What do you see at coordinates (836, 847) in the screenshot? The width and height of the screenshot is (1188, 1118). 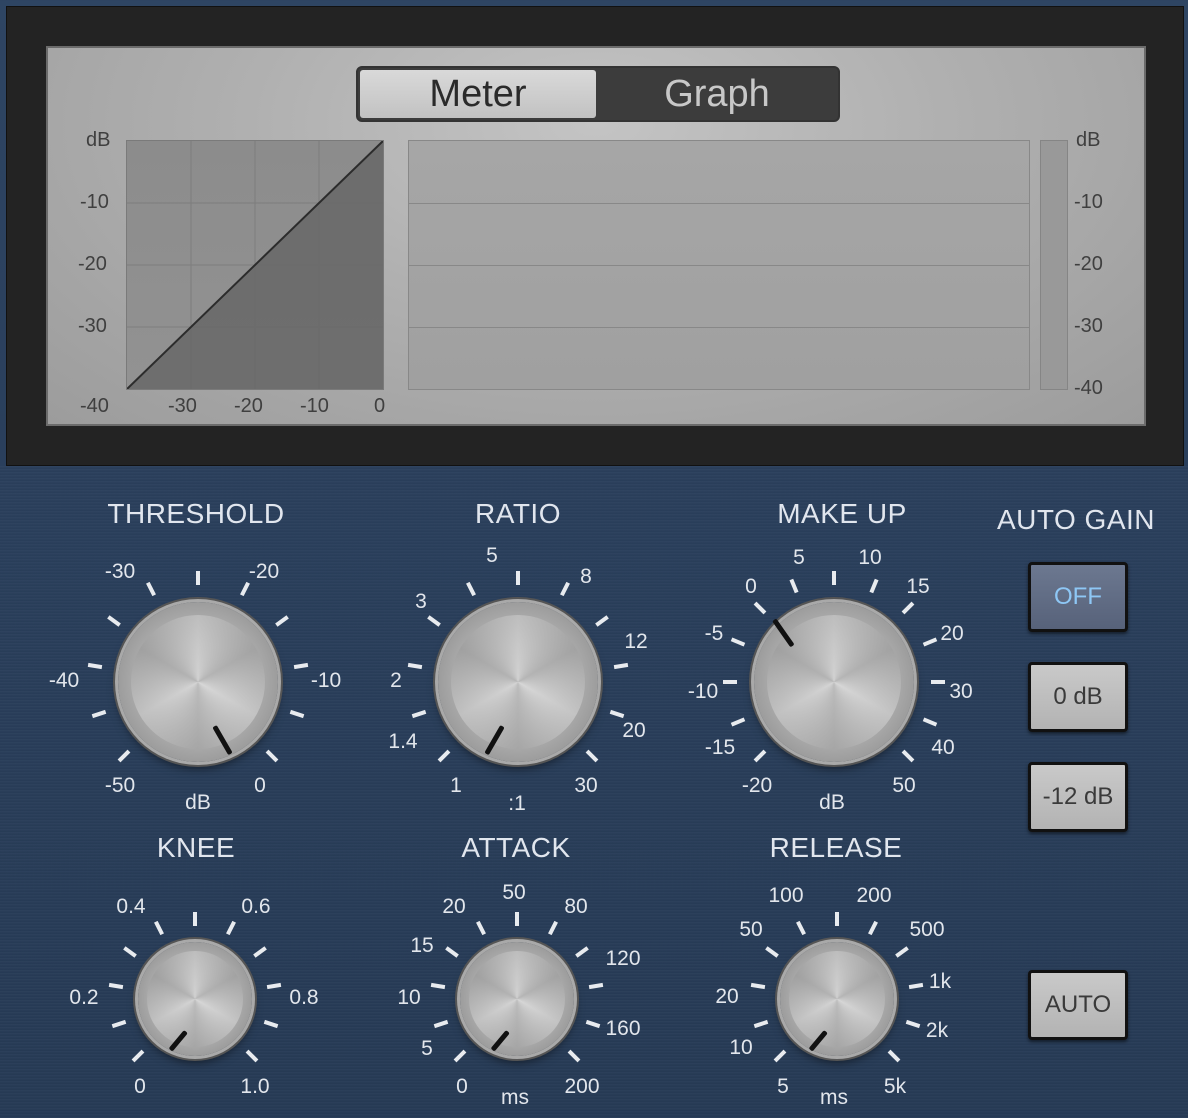 I see `release-title: RELEASE` at bounding box center [836, 847].